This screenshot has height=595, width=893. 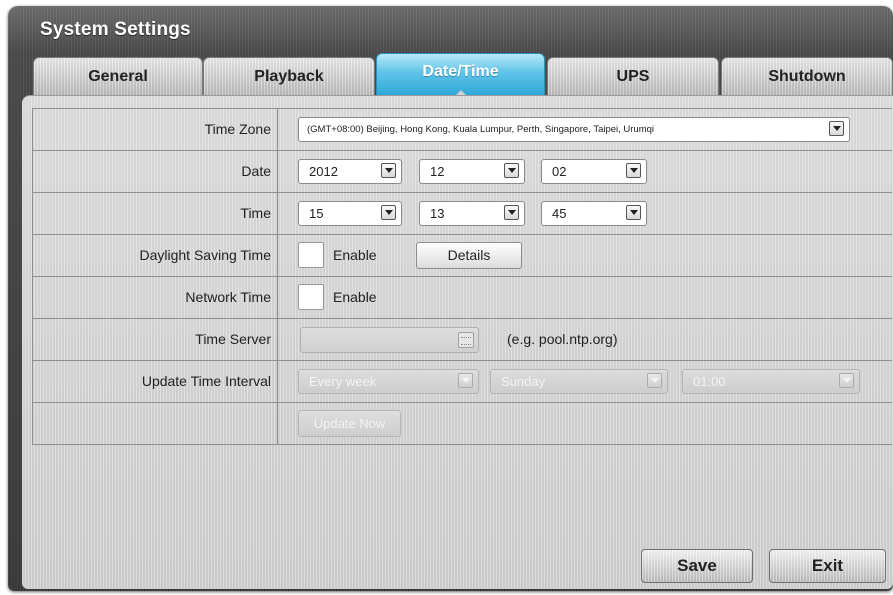 I want to click on time-hour-value: 15, so click(x=316, y=213).